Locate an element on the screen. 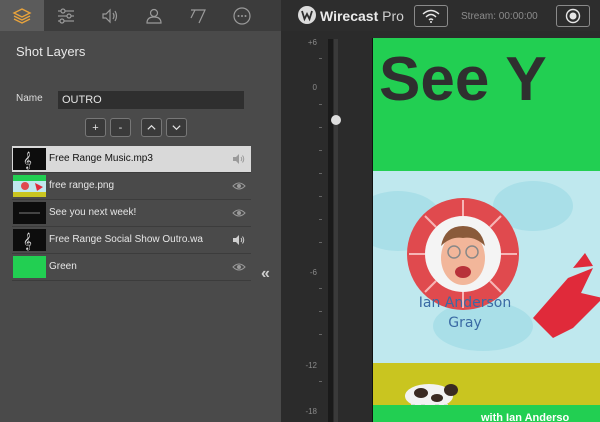 This screenshot has width=600, height=422. tab-layers is located at coordinates (22, 15).